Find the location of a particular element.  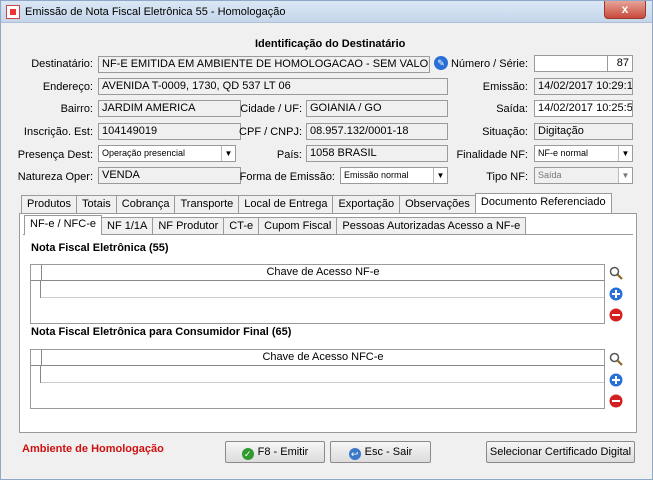

situacao-field: Digitação is located at coordinates (583, 131).